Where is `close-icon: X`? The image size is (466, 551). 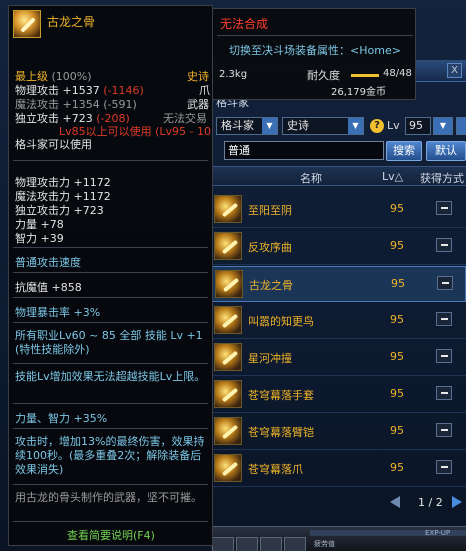
close-icon: X is located at coordinates (454, 70).